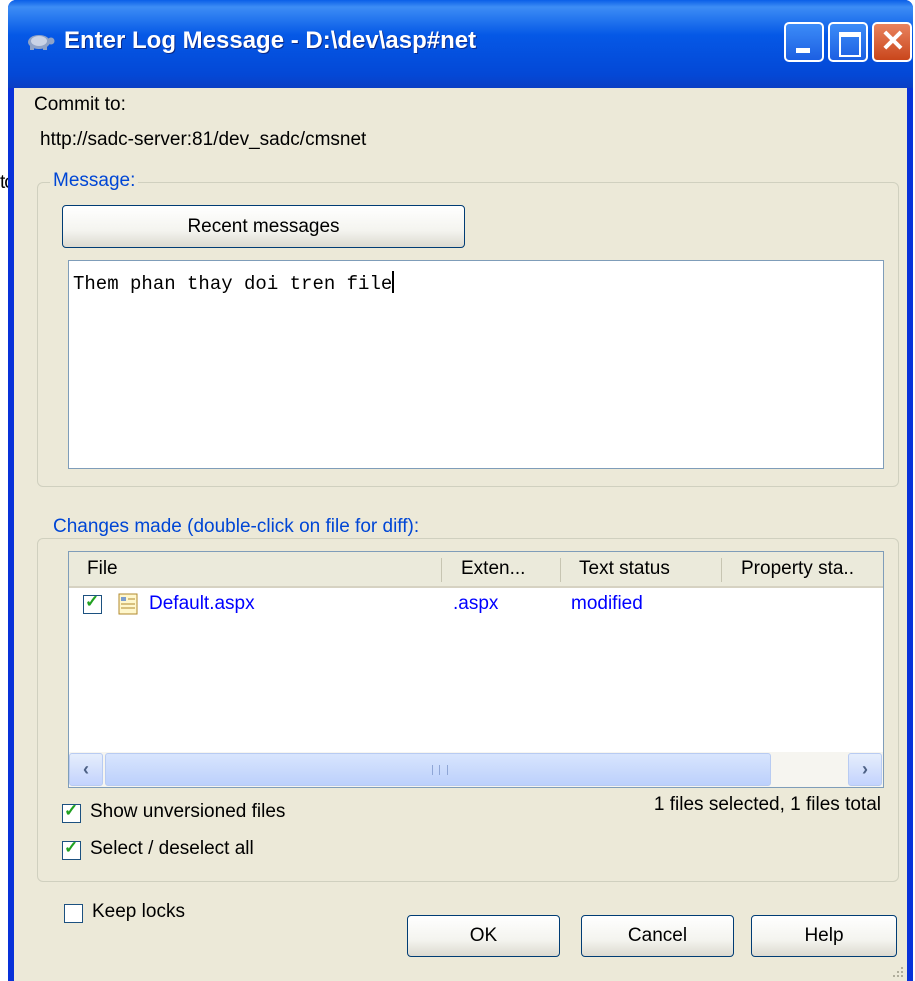  What do you see at coordinates (804, 42) in the screenshot?
I see `minimize-button` at bounding box center [804, 42].